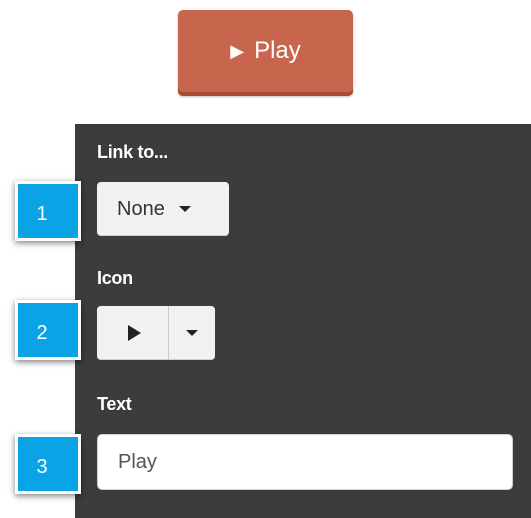  I want to click on play-icon: ▶, so click(237, 50).